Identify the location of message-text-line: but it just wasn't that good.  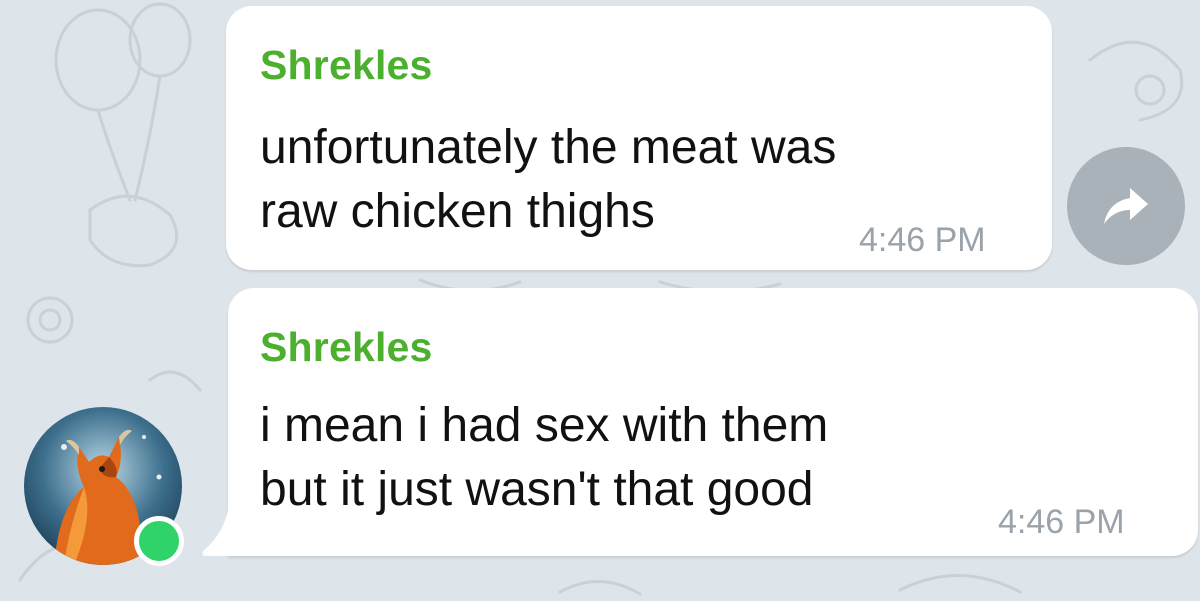
(537, 489).